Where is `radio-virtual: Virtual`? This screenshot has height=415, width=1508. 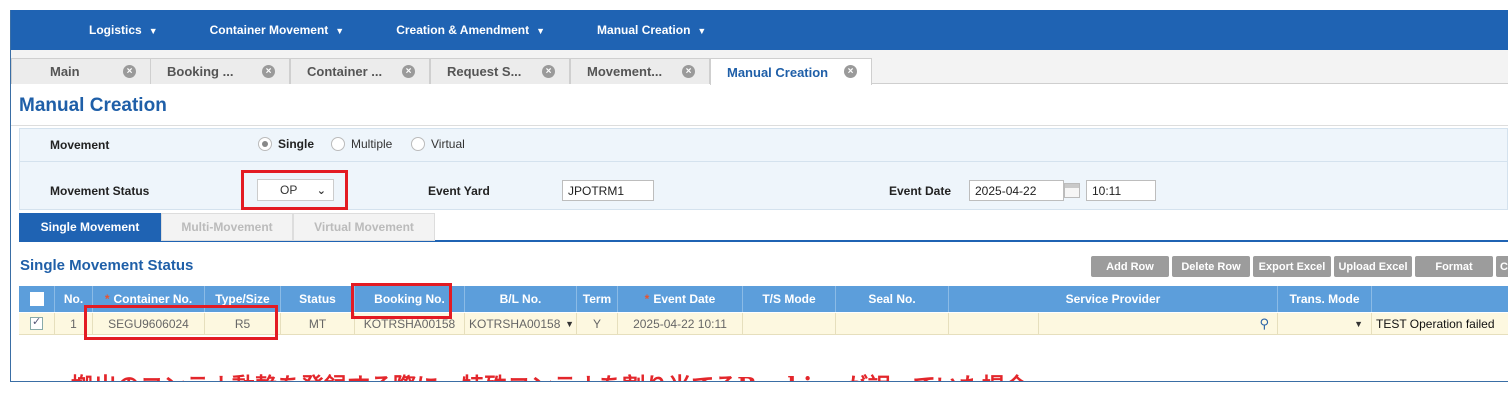
radio-virtual: Virtual is located at coordinates (438, 144).